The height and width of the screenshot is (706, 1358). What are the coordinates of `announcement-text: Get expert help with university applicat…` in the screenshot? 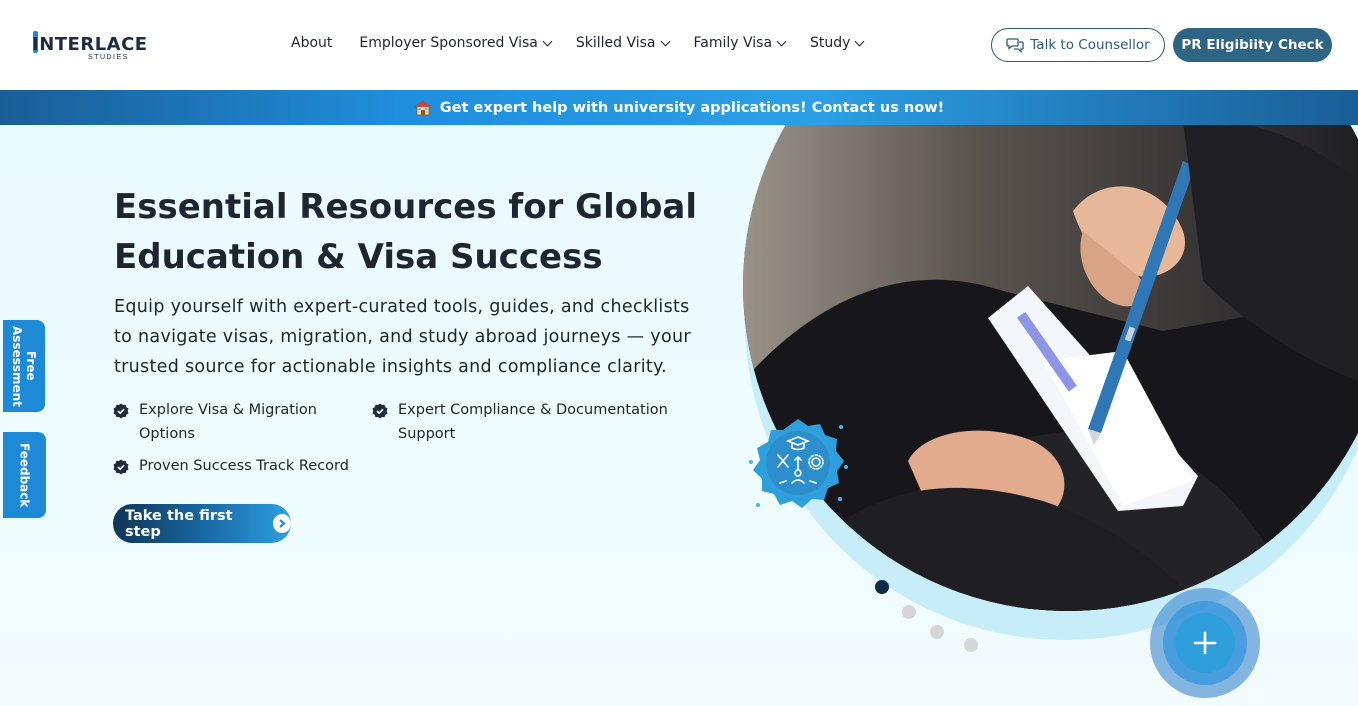 It's located at (692, 107).